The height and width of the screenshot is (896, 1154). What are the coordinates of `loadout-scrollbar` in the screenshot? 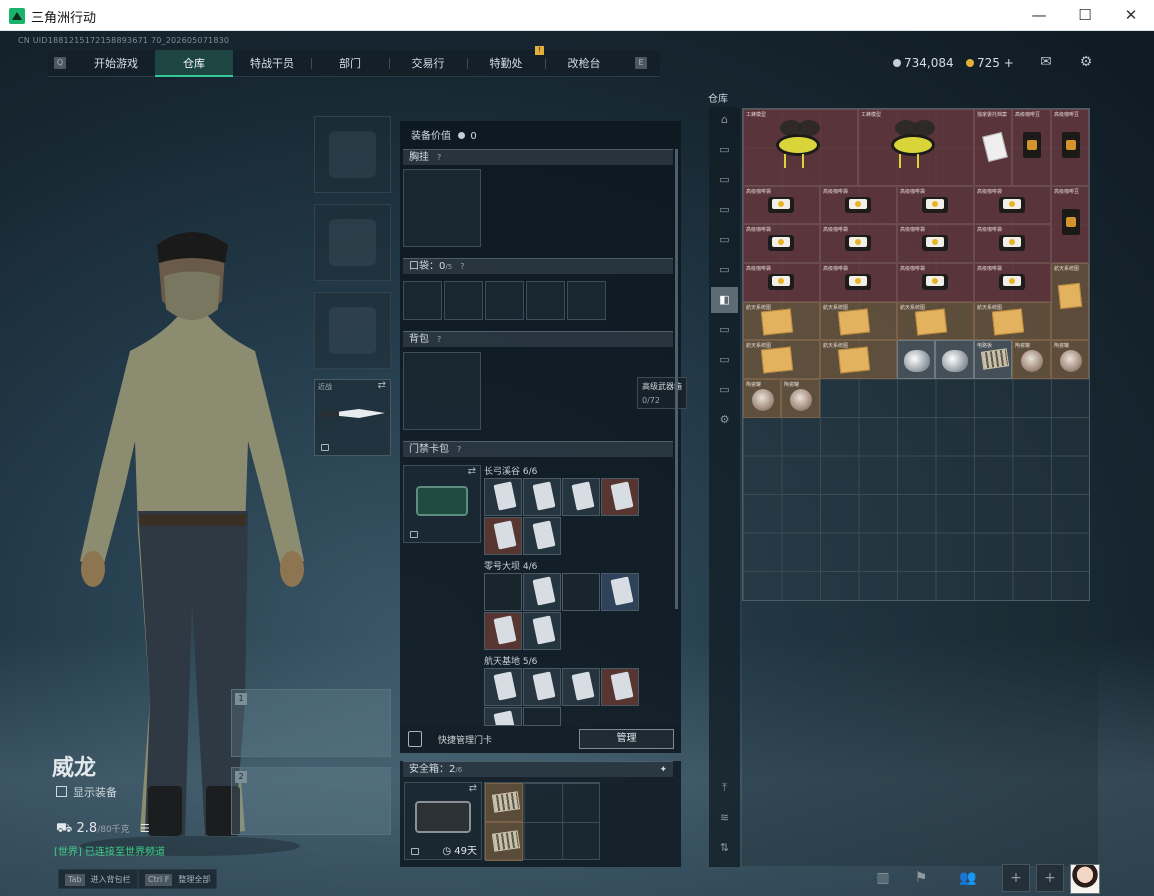 It's located at (676, 379).